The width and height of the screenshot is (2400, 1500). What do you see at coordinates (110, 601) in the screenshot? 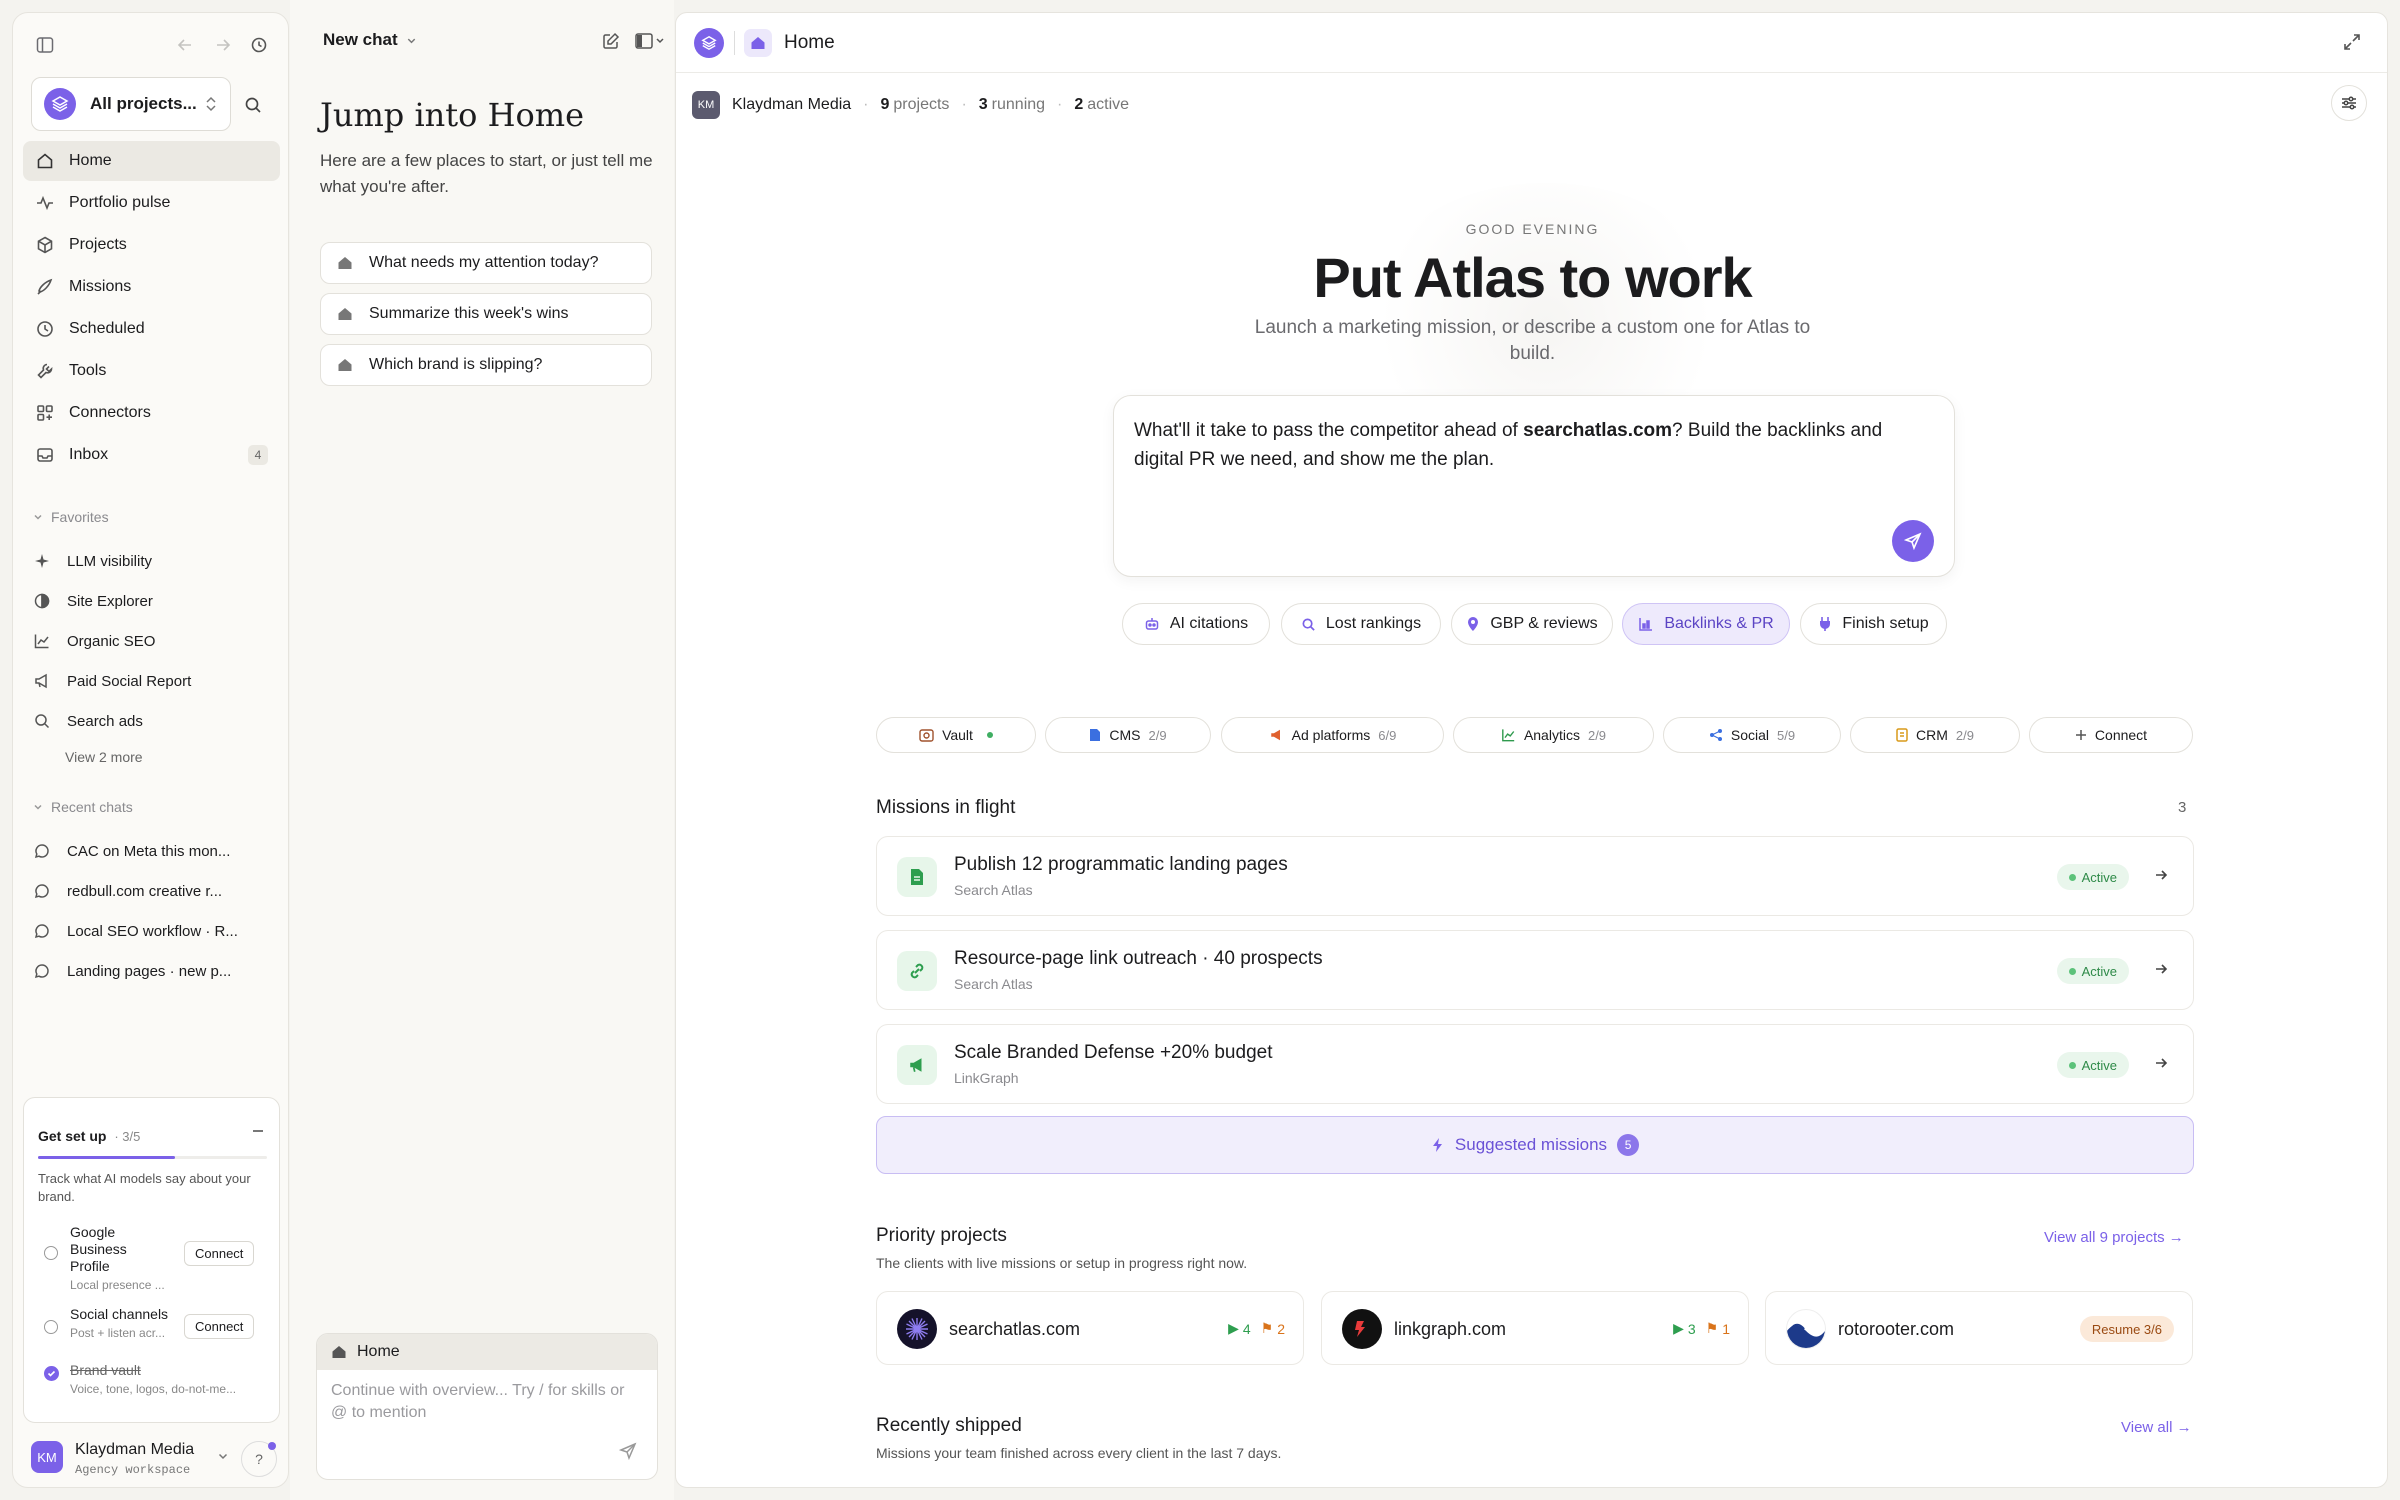
I see `favorite-label: Site Explorer` at bounding box center [110, 601].